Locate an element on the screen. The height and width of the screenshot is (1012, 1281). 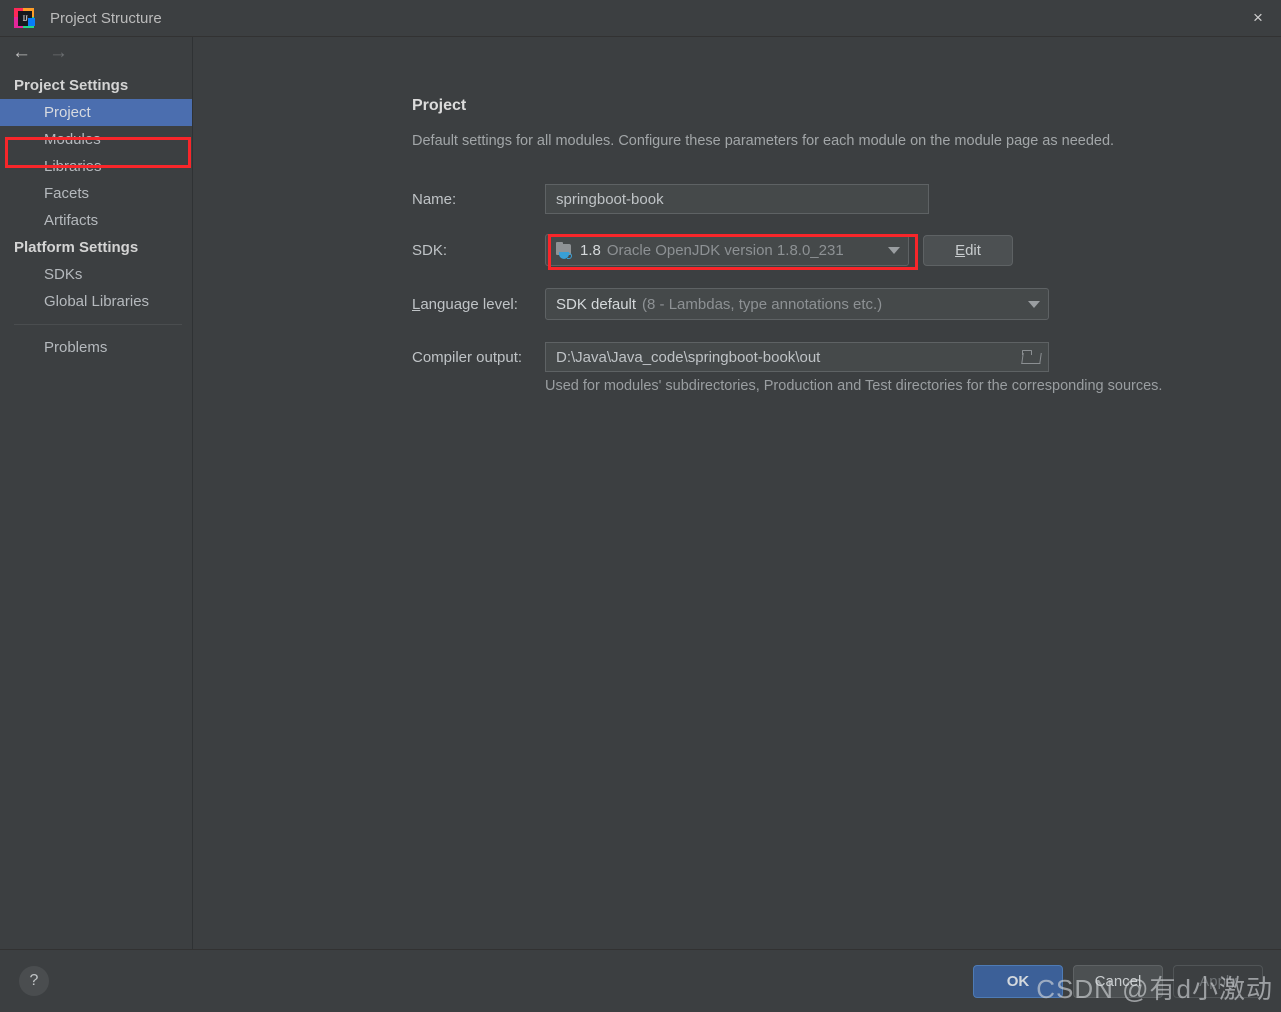
sdk-label: SDK: is located at coordinates (430, 250).